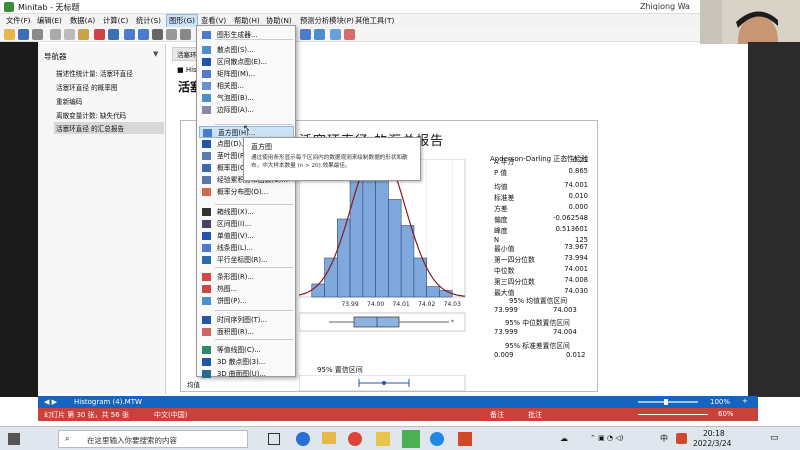  Describe the element at coordinates (49, 21) in the screenshot. I see `menu-edit: 编辑(E)` at that location.